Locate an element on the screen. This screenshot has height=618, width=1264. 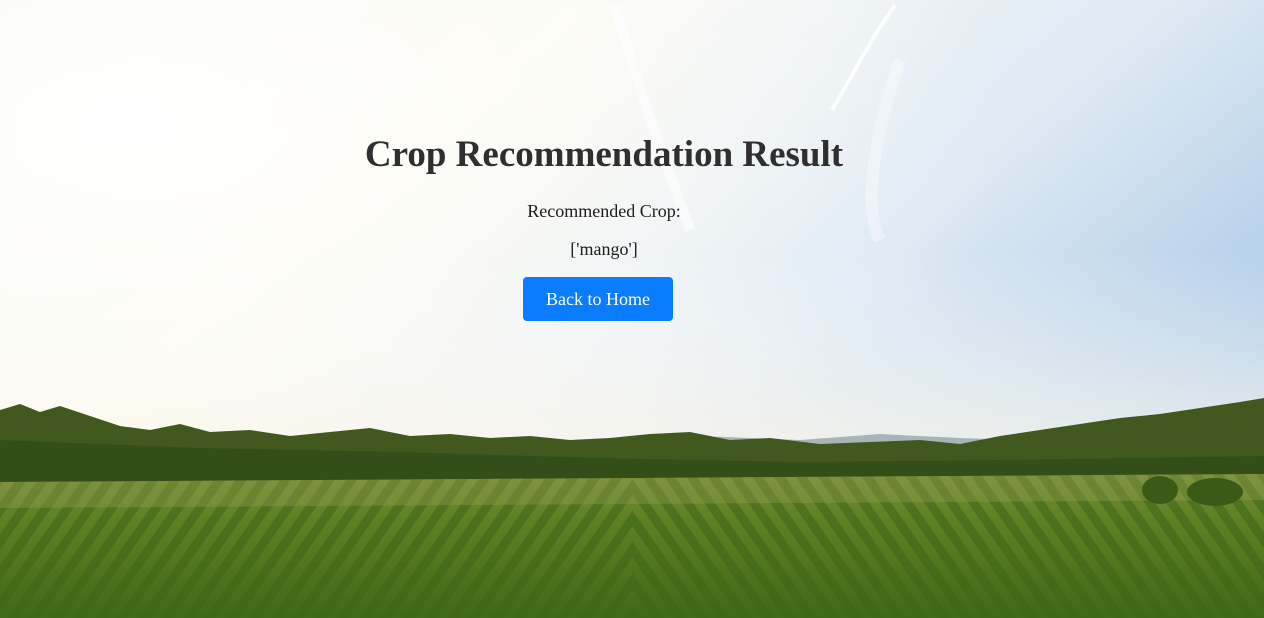
recommended-crop-label: Recommended Crop: is located at coordinates (604, 211).